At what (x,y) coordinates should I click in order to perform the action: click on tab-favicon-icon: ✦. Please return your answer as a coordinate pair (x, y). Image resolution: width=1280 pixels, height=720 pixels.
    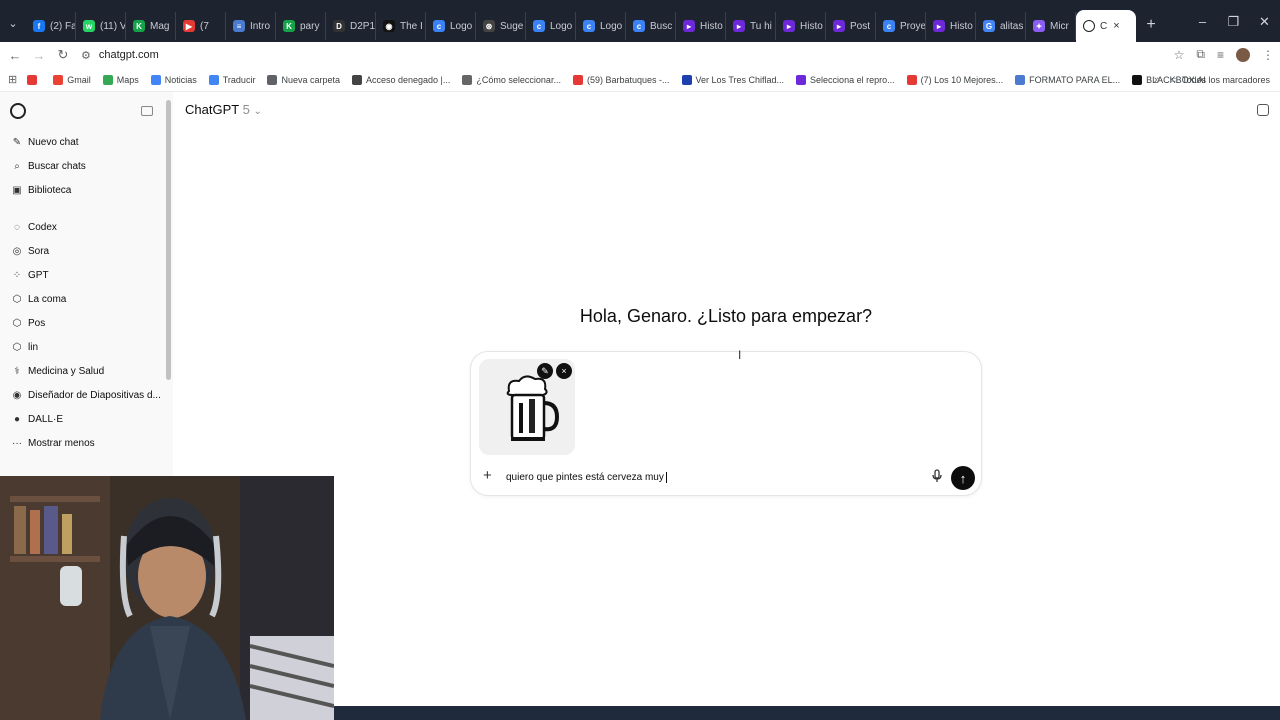
    Looking at the image, I should click on (1039, 26).